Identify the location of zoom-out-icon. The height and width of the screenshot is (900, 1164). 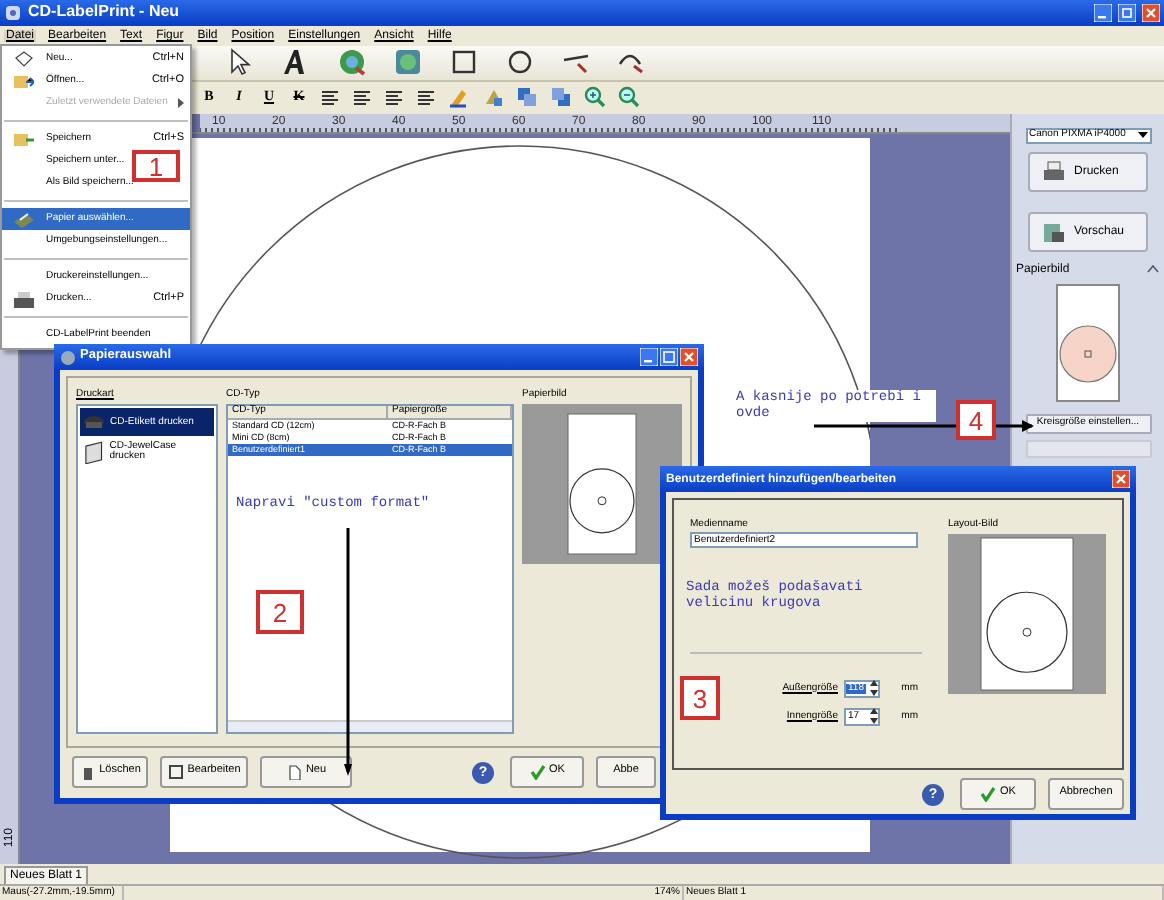
(629, 97).